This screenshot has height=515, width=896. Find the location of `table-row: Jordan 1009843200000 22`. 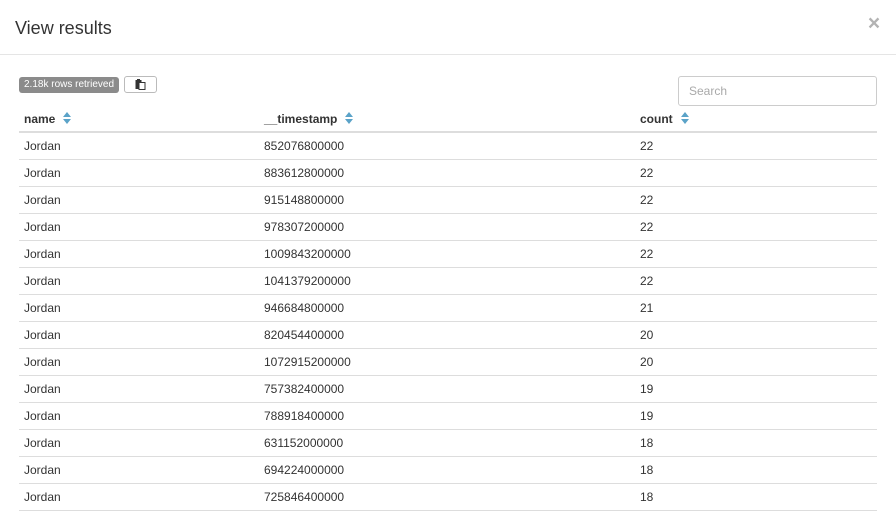

table-row: Jordan 1009843200000 22 is located at coordinates (448, 254).